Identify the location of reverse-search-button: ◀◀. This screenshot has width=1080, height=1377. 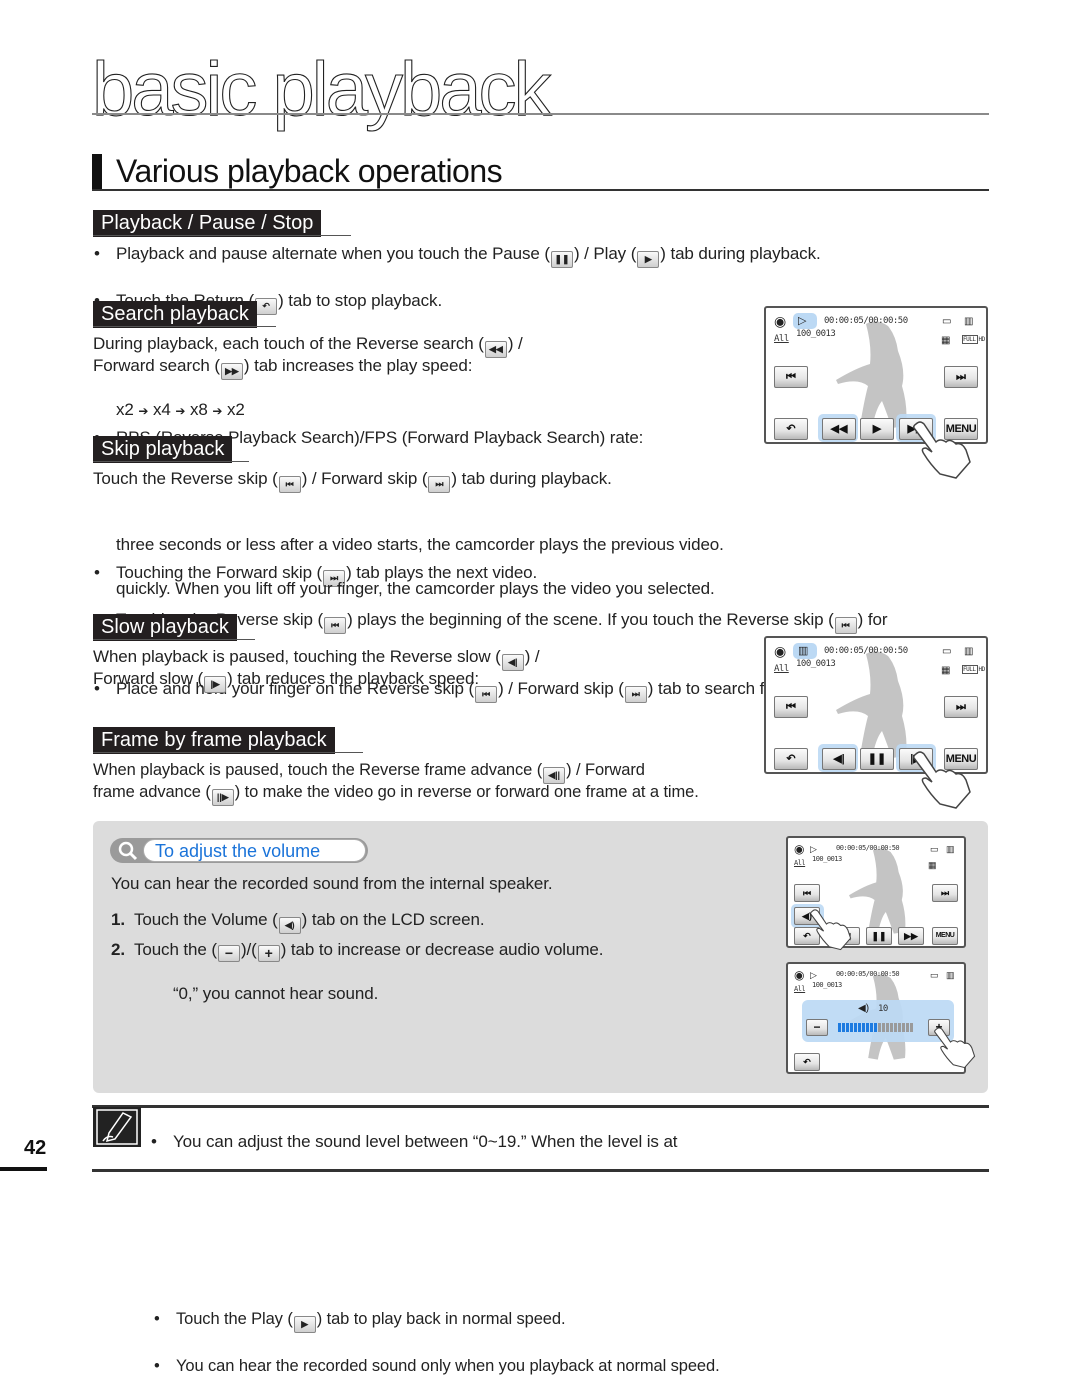
(839, 429).